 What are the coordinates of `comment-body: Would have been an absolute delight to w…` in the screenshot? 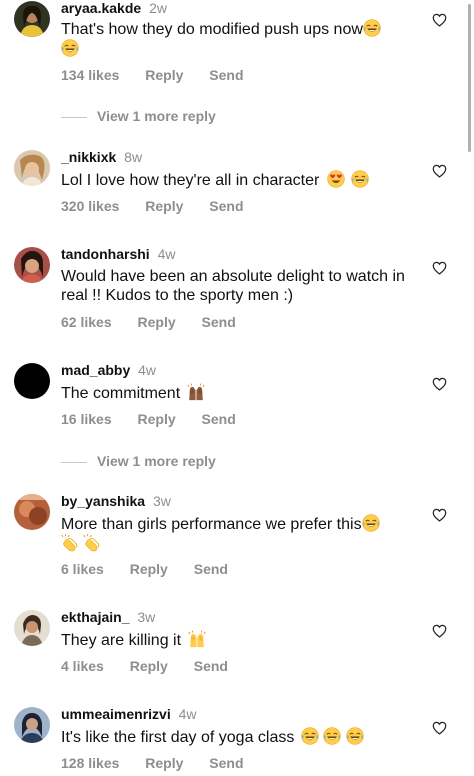 It's located at (233, 286).